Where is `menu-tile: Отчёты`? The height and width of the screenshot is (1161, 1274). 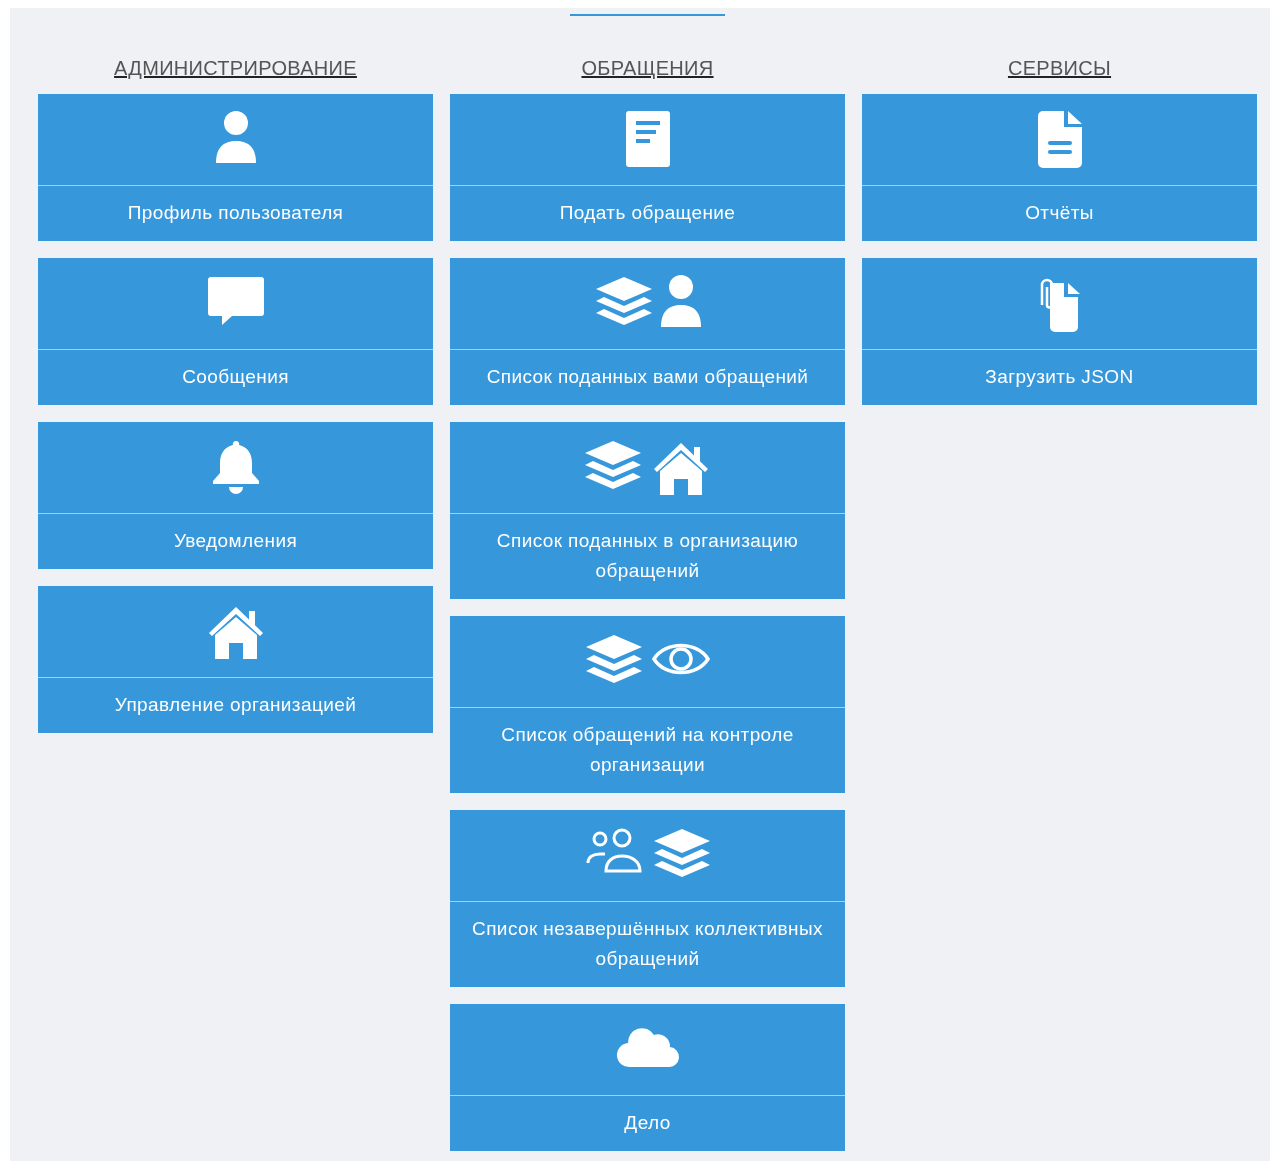
menu-tile: Отчёты is located at coordinates (1059, 167).